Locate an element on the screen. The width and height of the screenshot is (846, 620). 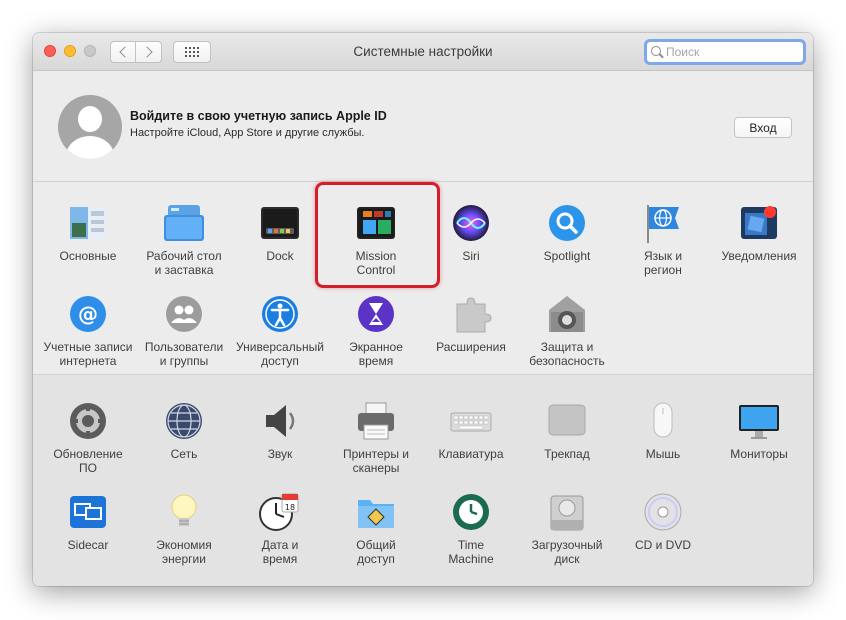
pref-item-label: Клавиатура is located at coordinates (471, 454).